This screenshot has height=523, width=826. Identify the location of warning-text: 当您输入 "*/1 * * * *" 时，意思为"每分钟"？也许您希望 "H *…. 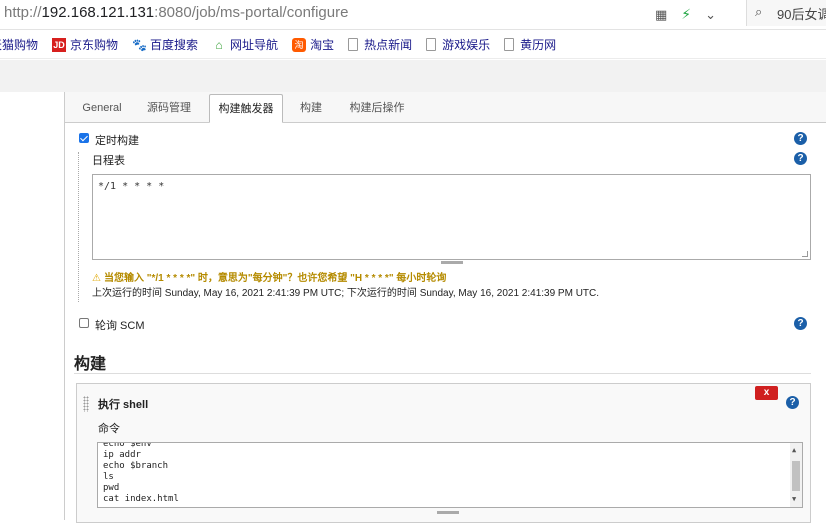
(275, 278).